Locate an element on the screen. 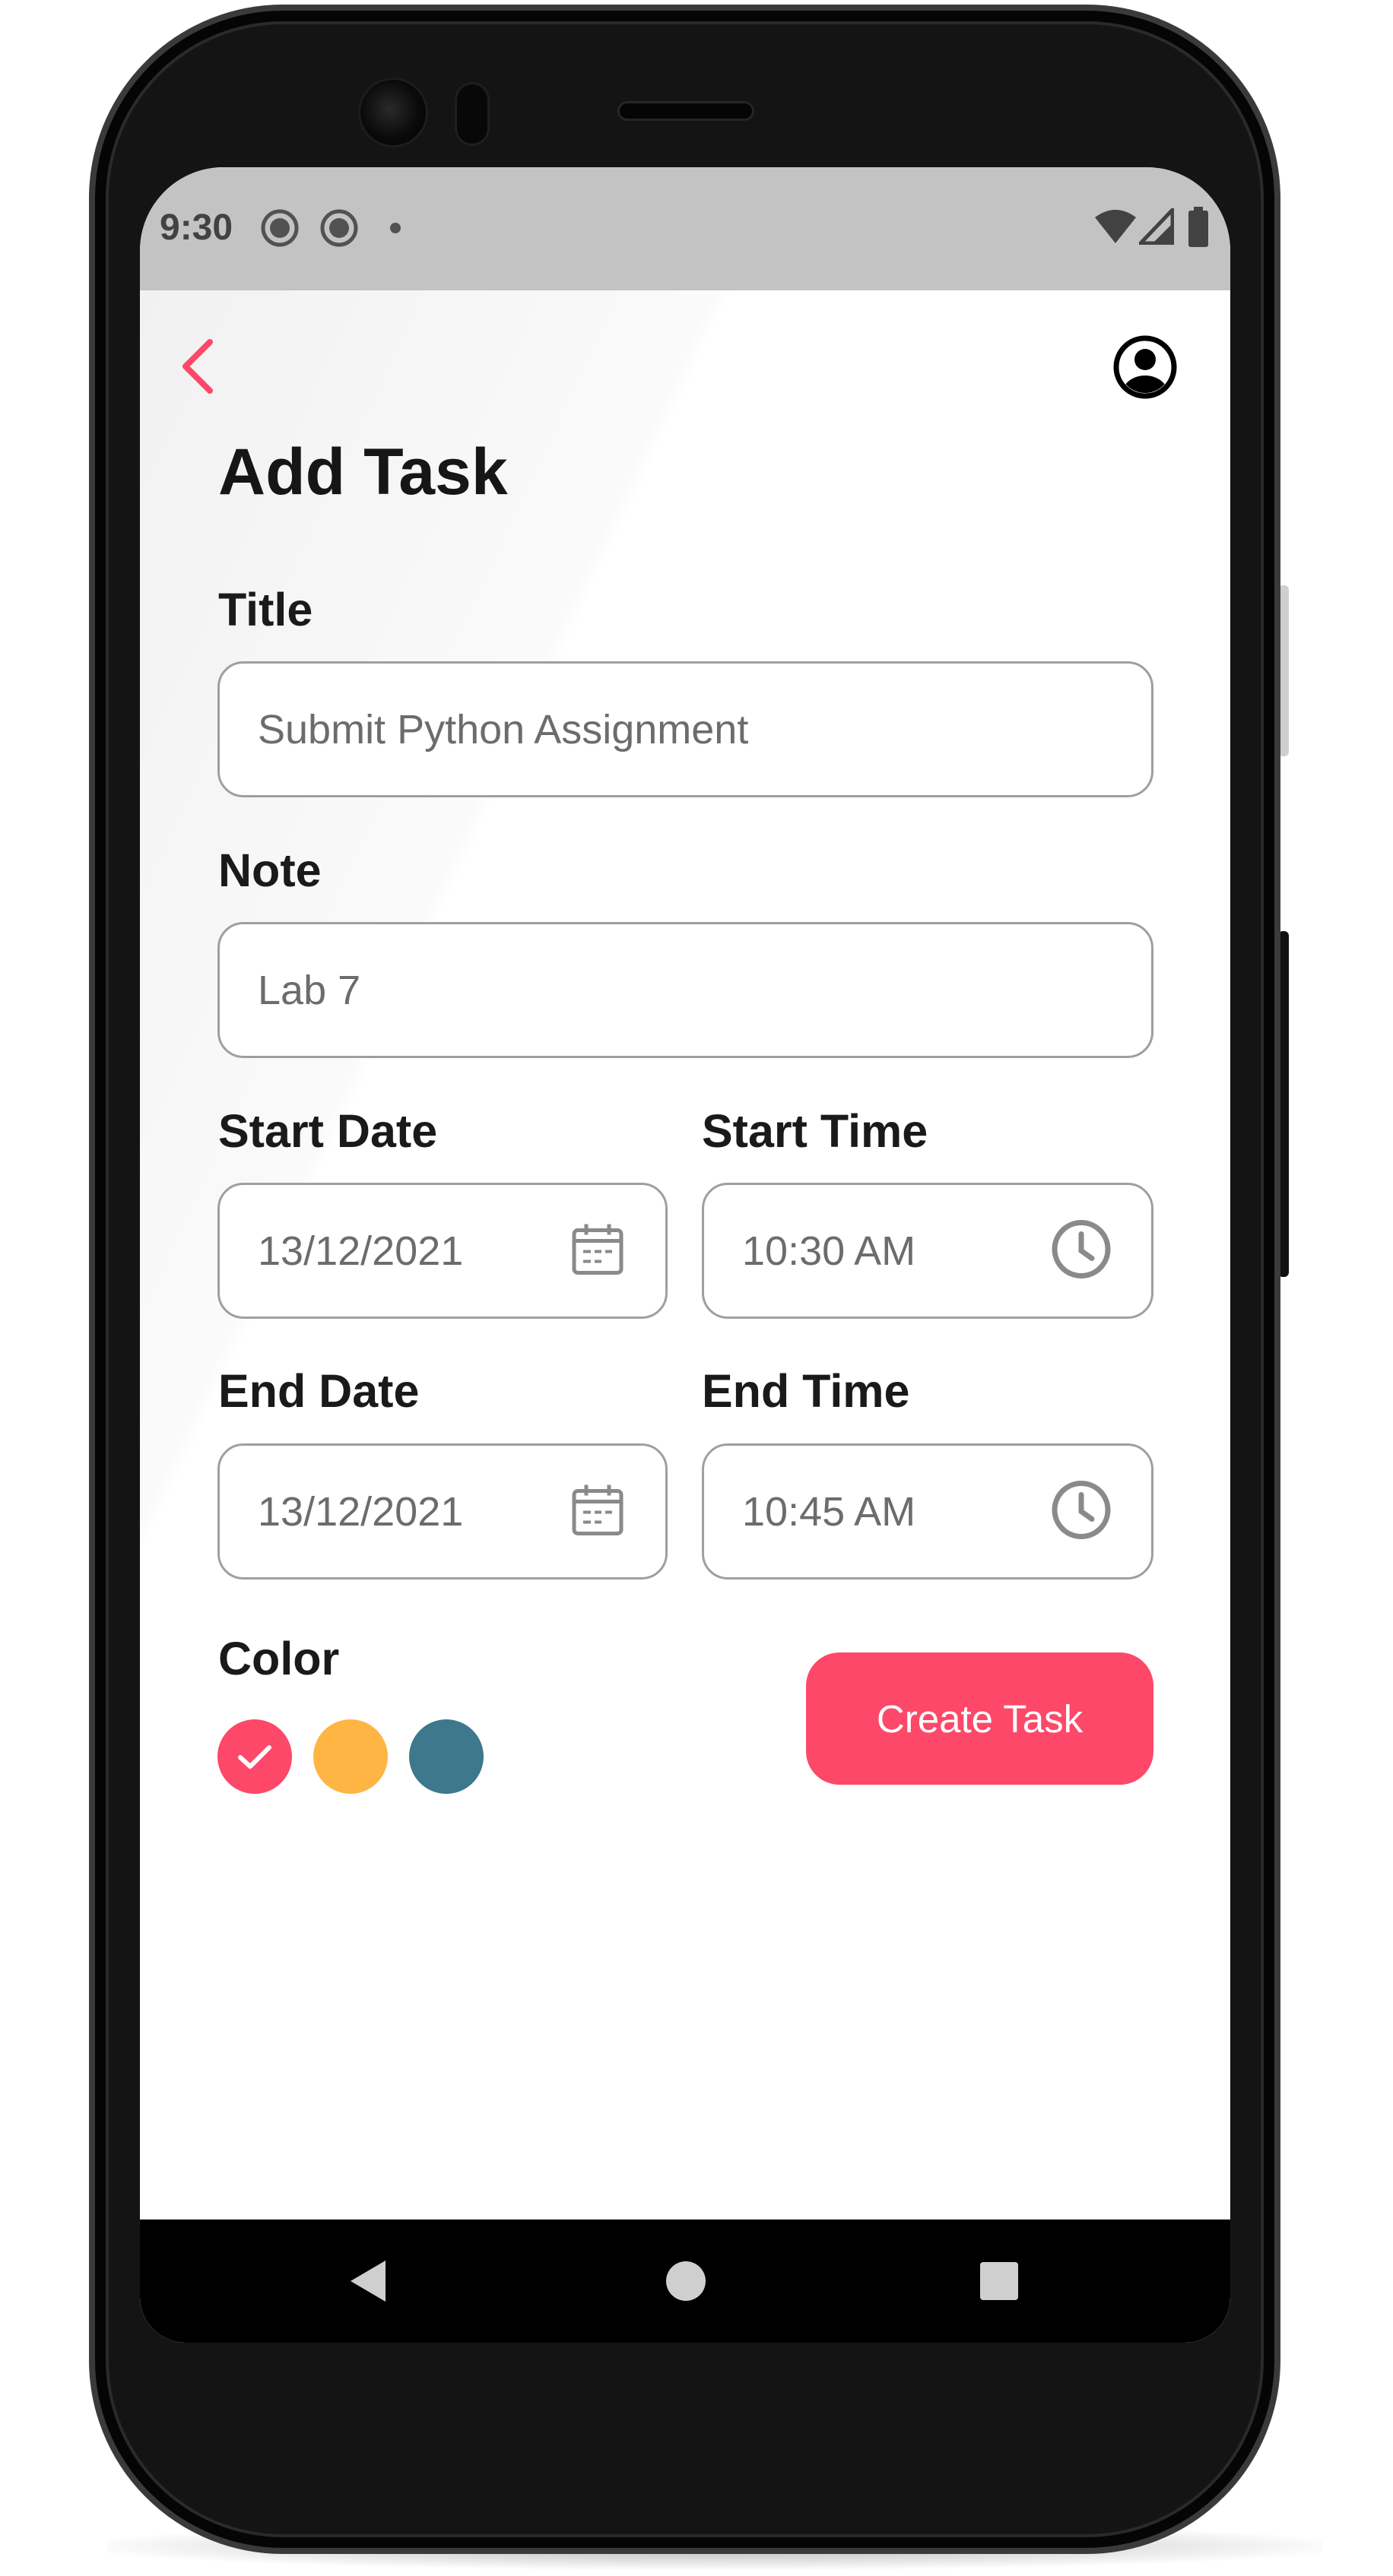 The image size is (1393, 2576). color-swatch-teal is located at coordinates (446, 1756).